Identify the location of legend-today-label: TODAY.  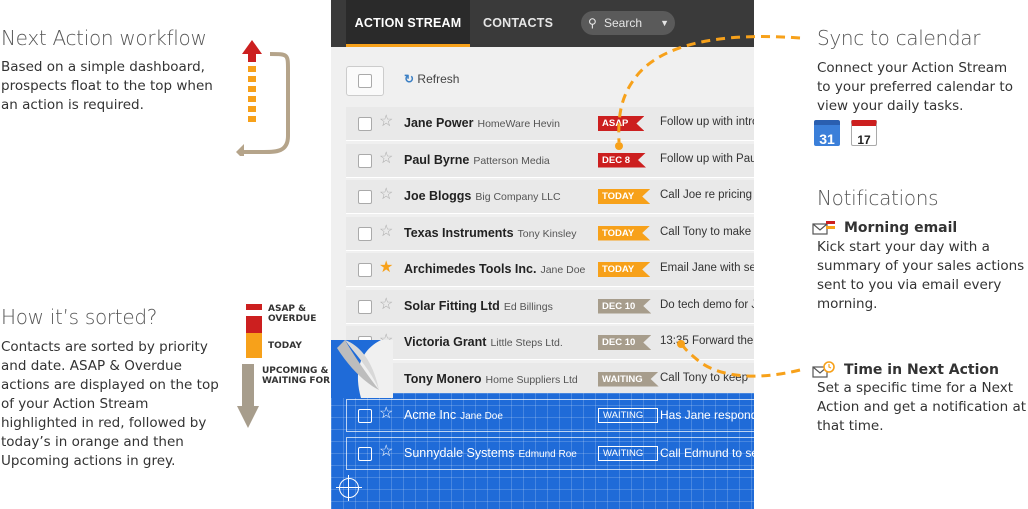
(285, 346).